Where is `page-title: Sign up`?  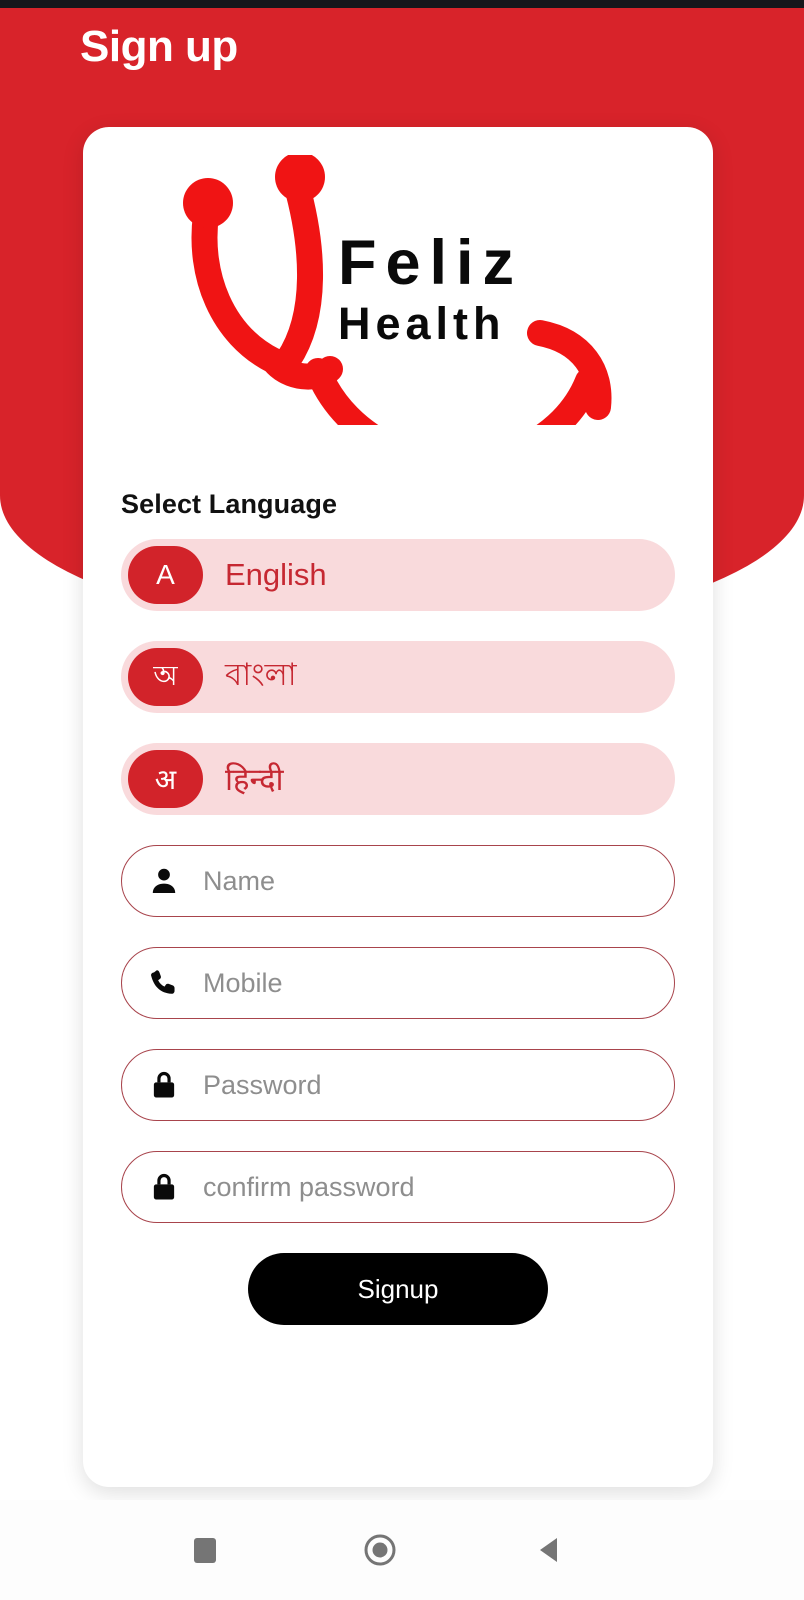 page-title: Sign up is located at coordinates (159, 46).